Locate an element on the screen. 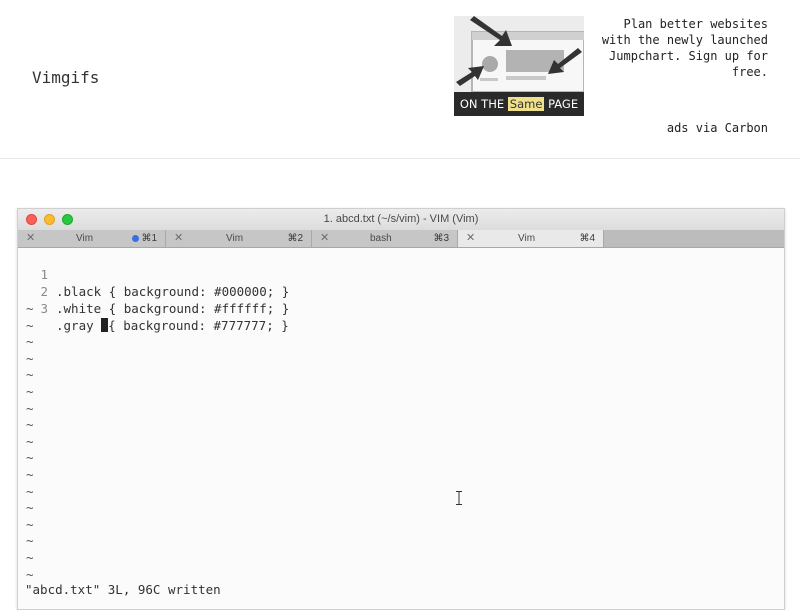 The height and width of the screenshot is (610, 800). editor-line: 1 .black { background: #000000; } is located at coordinates (153, 274).